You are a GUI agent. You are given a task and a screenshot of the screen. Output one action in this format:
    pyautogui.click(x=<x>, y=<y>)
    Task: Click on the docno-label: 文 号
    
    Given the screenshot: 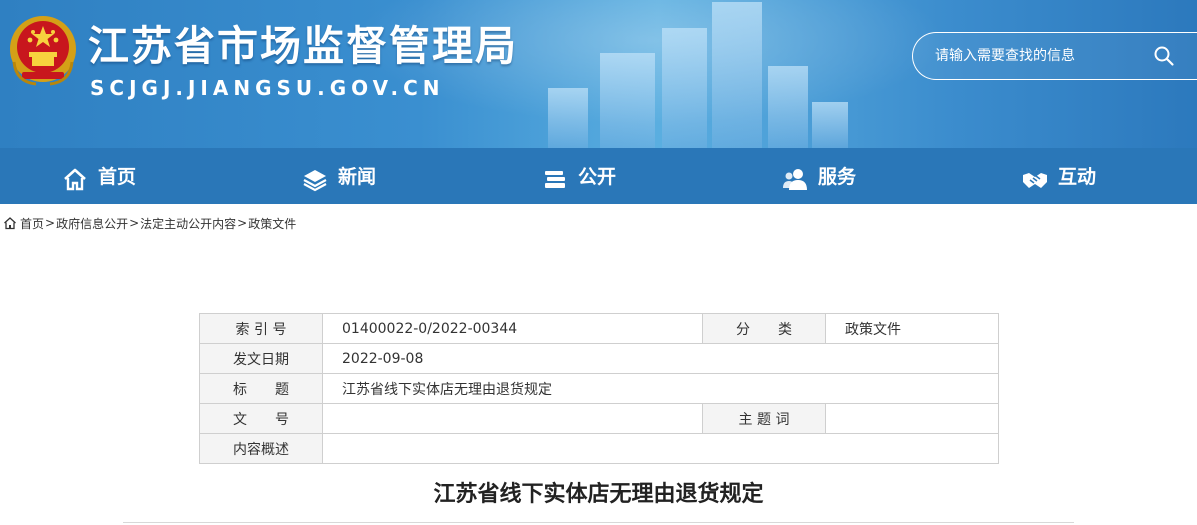 What is the action you would take?
    pyautogui.click(x=261, y=418)
    